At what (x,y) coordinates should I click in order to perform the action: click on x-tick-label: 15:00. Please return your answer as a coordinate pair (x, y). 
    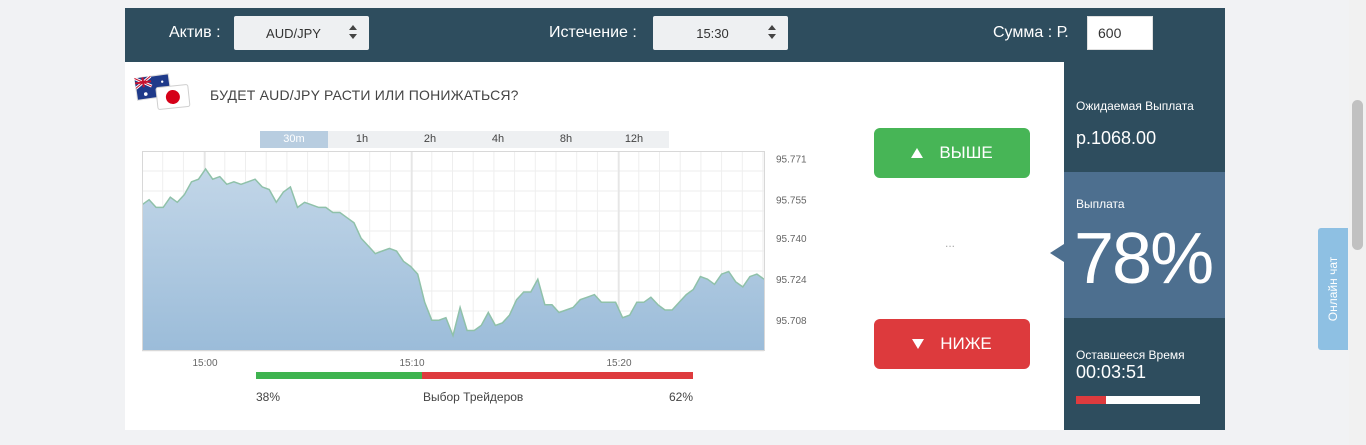
    Looking at the image, I should click on (204, 363).